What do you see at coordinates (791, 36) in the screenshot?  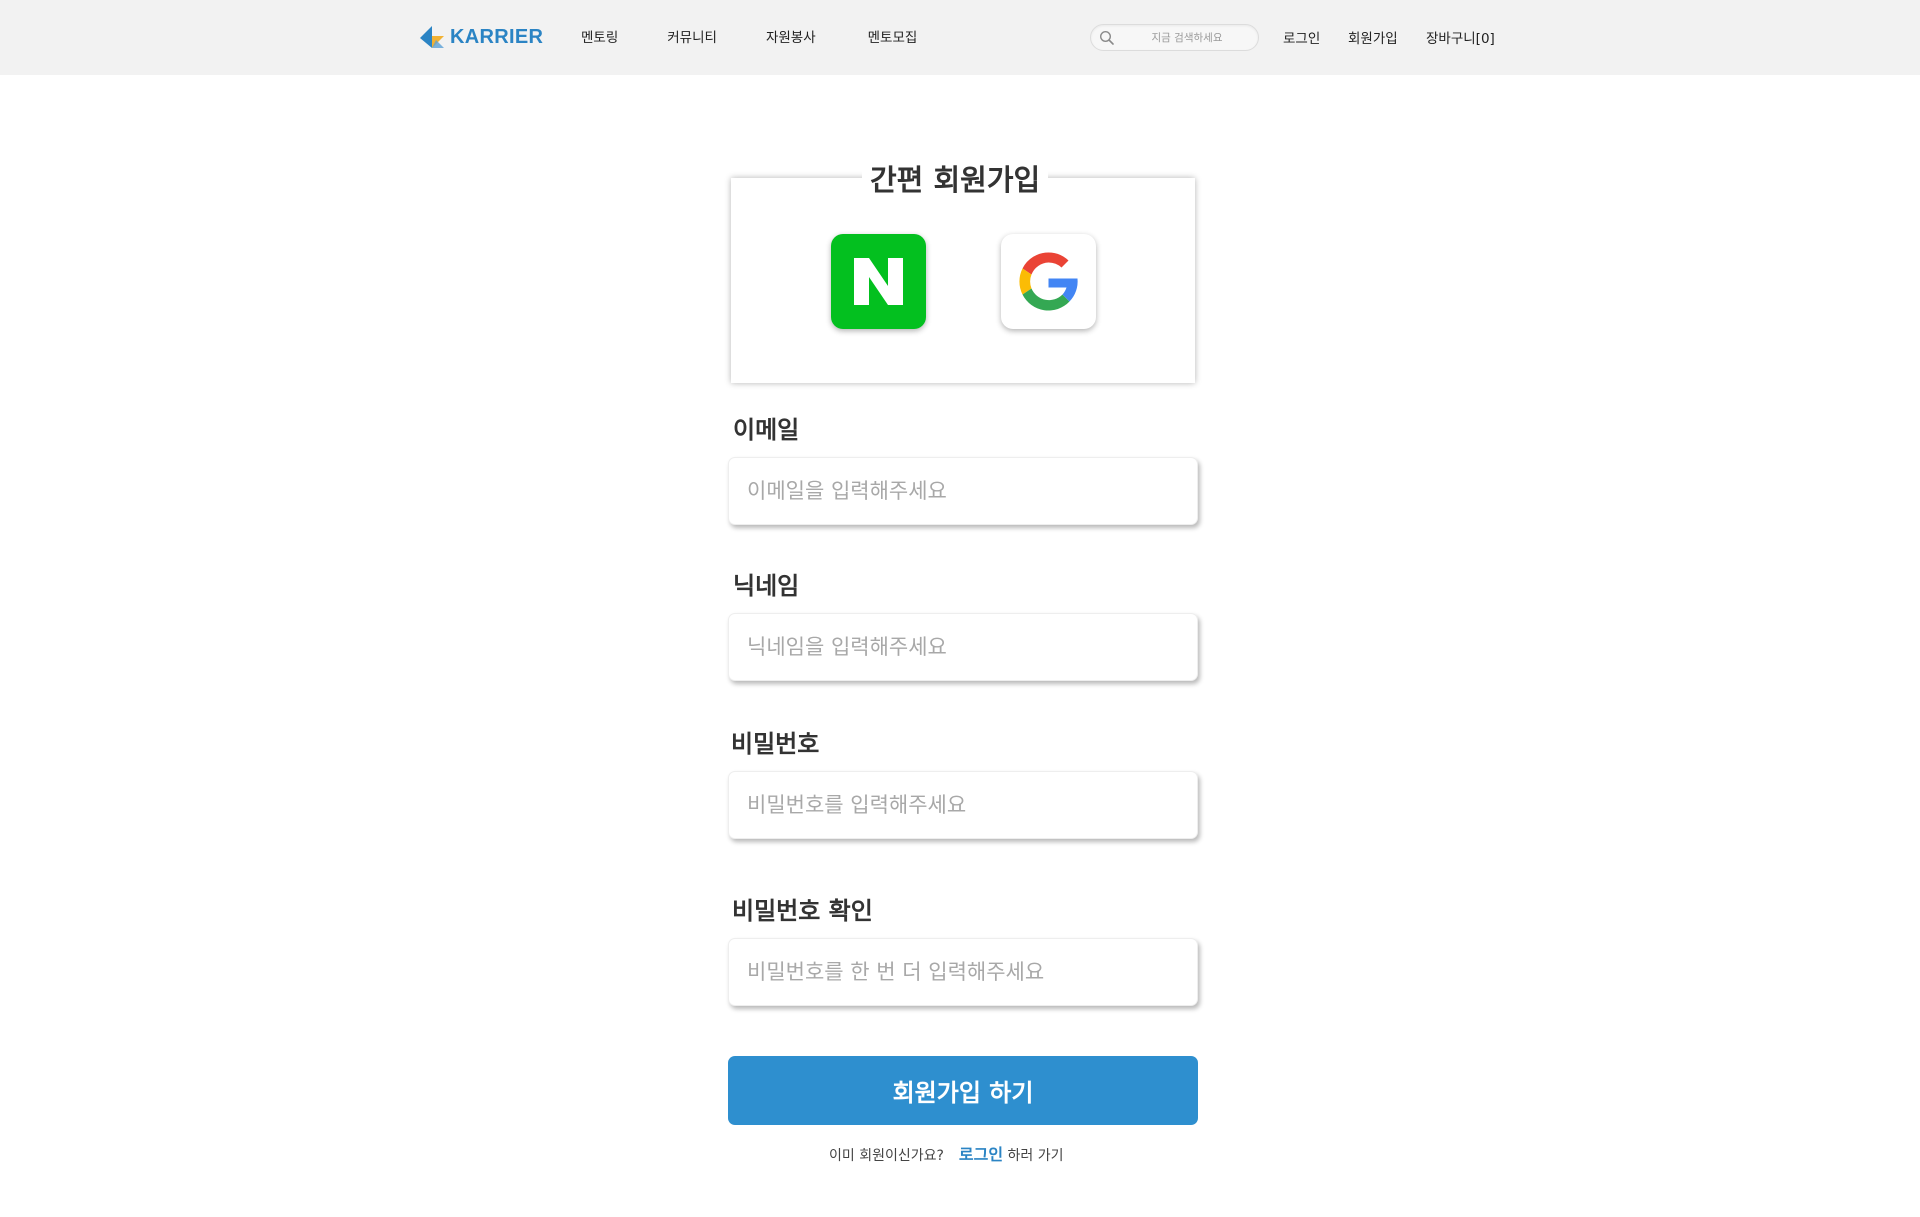 I see `nav-item-volunteer: 자원봉사` at bounding box center [791, 36].